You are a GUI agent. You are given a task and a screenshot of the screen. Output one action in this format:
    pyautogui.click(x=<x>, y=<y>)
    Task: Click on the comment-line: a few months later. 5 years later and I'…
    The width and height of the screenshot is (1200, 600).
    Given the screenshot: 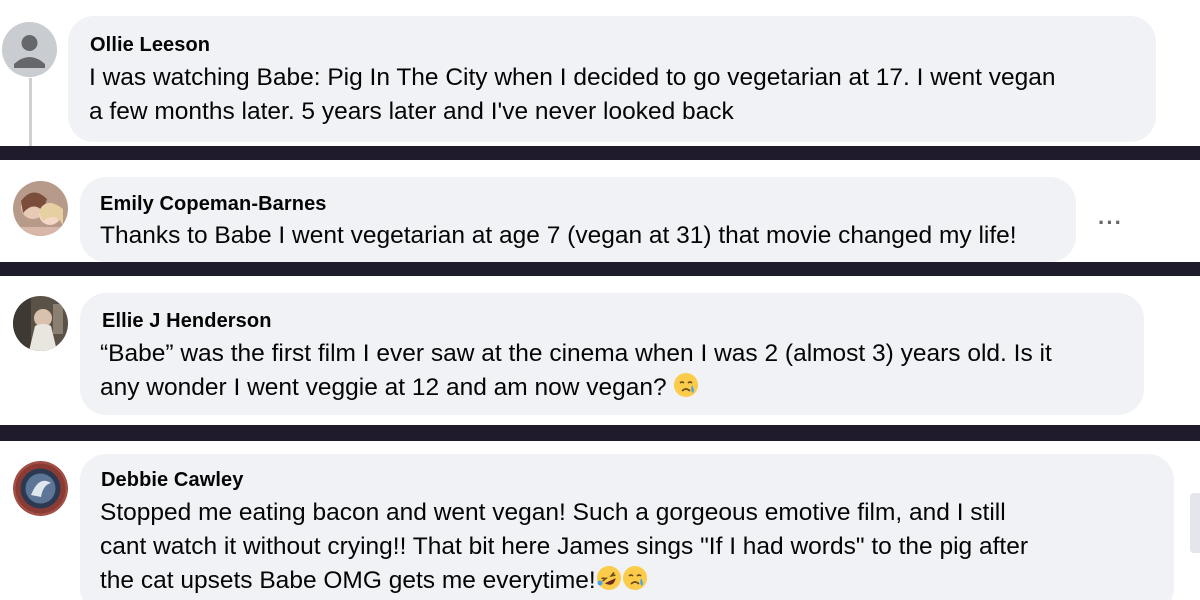 What is the action you would take?
    pyautogui.click(x=411, y=111)
    